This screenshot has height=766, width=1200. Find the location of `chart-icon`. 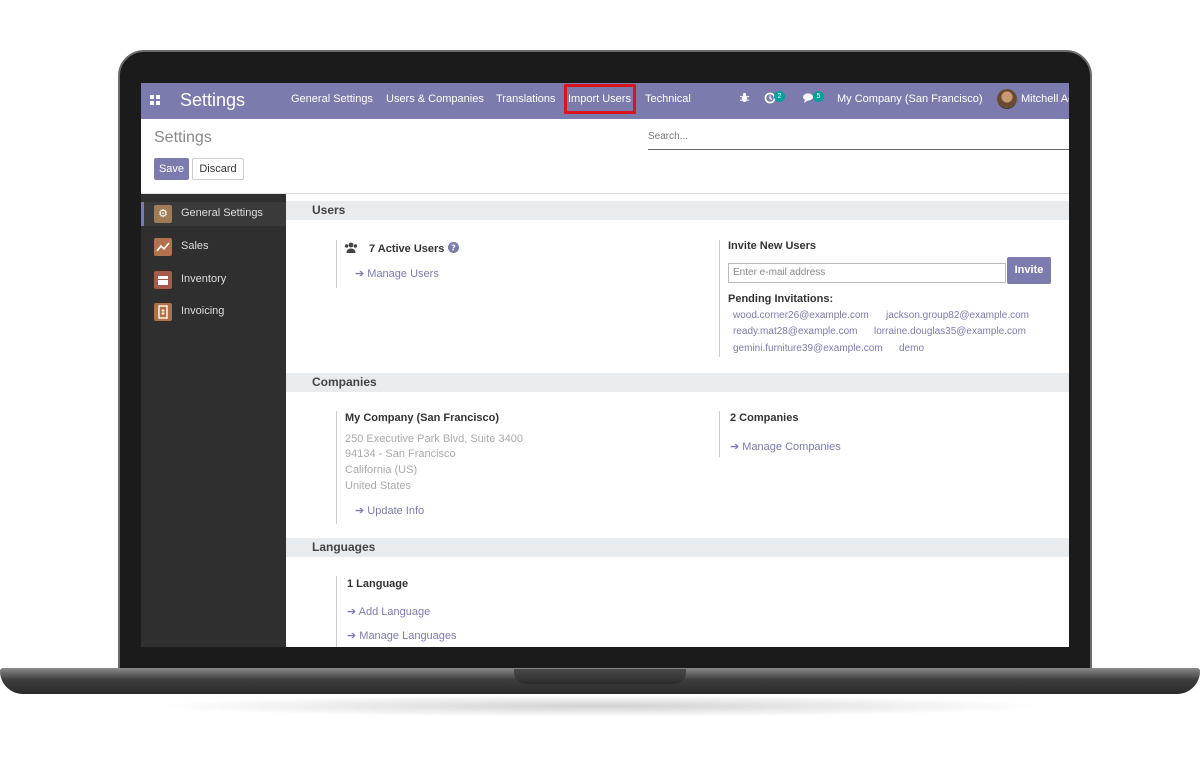

chart-icon is located at coordinates (163, 247).